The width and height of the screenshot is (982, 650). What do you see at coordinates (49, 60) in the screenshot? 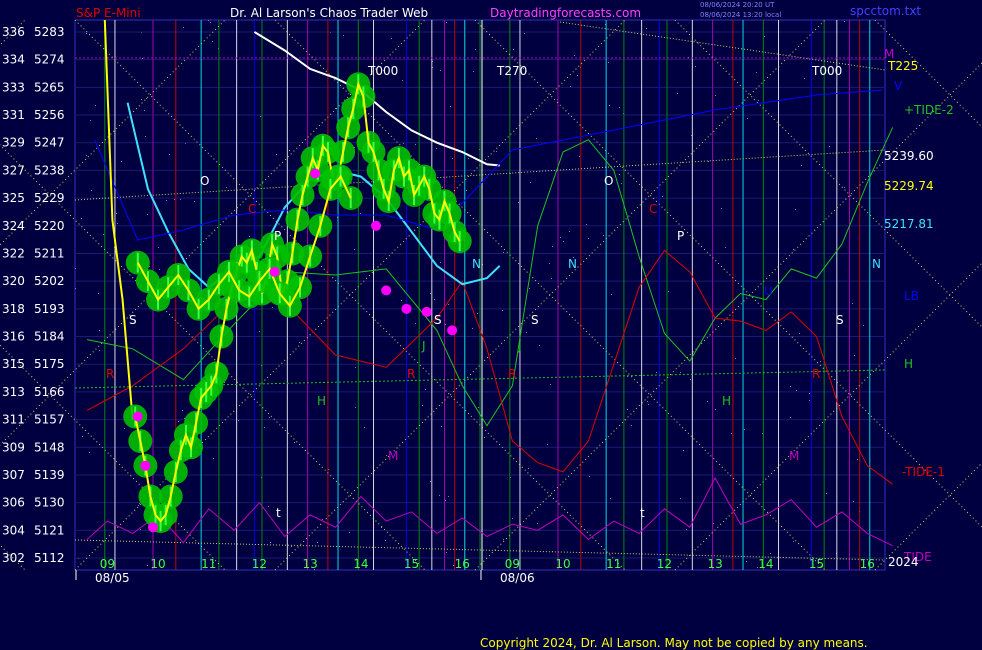
I see `y-tick-price: 5274` at bounding box center [49, 60].